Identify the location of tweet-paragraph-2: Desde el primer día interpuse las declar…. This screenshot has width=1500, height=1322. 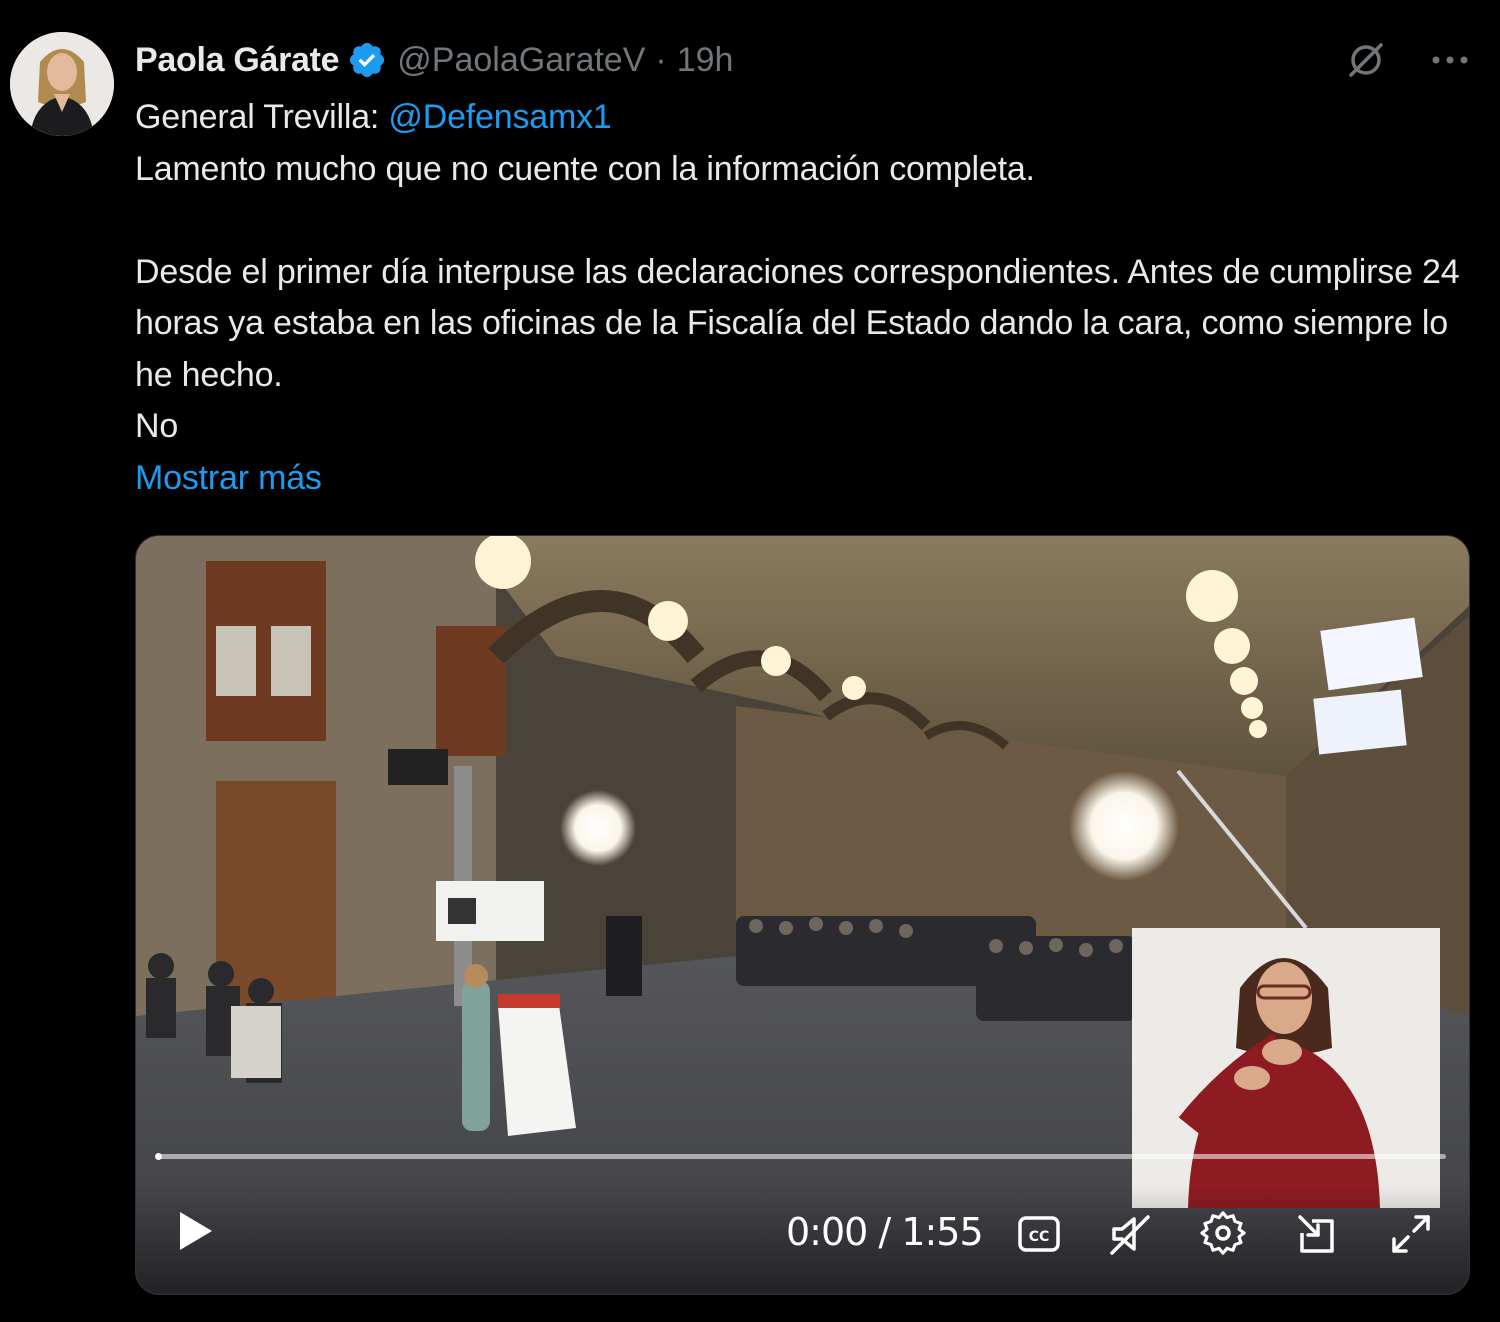
(797, 323).